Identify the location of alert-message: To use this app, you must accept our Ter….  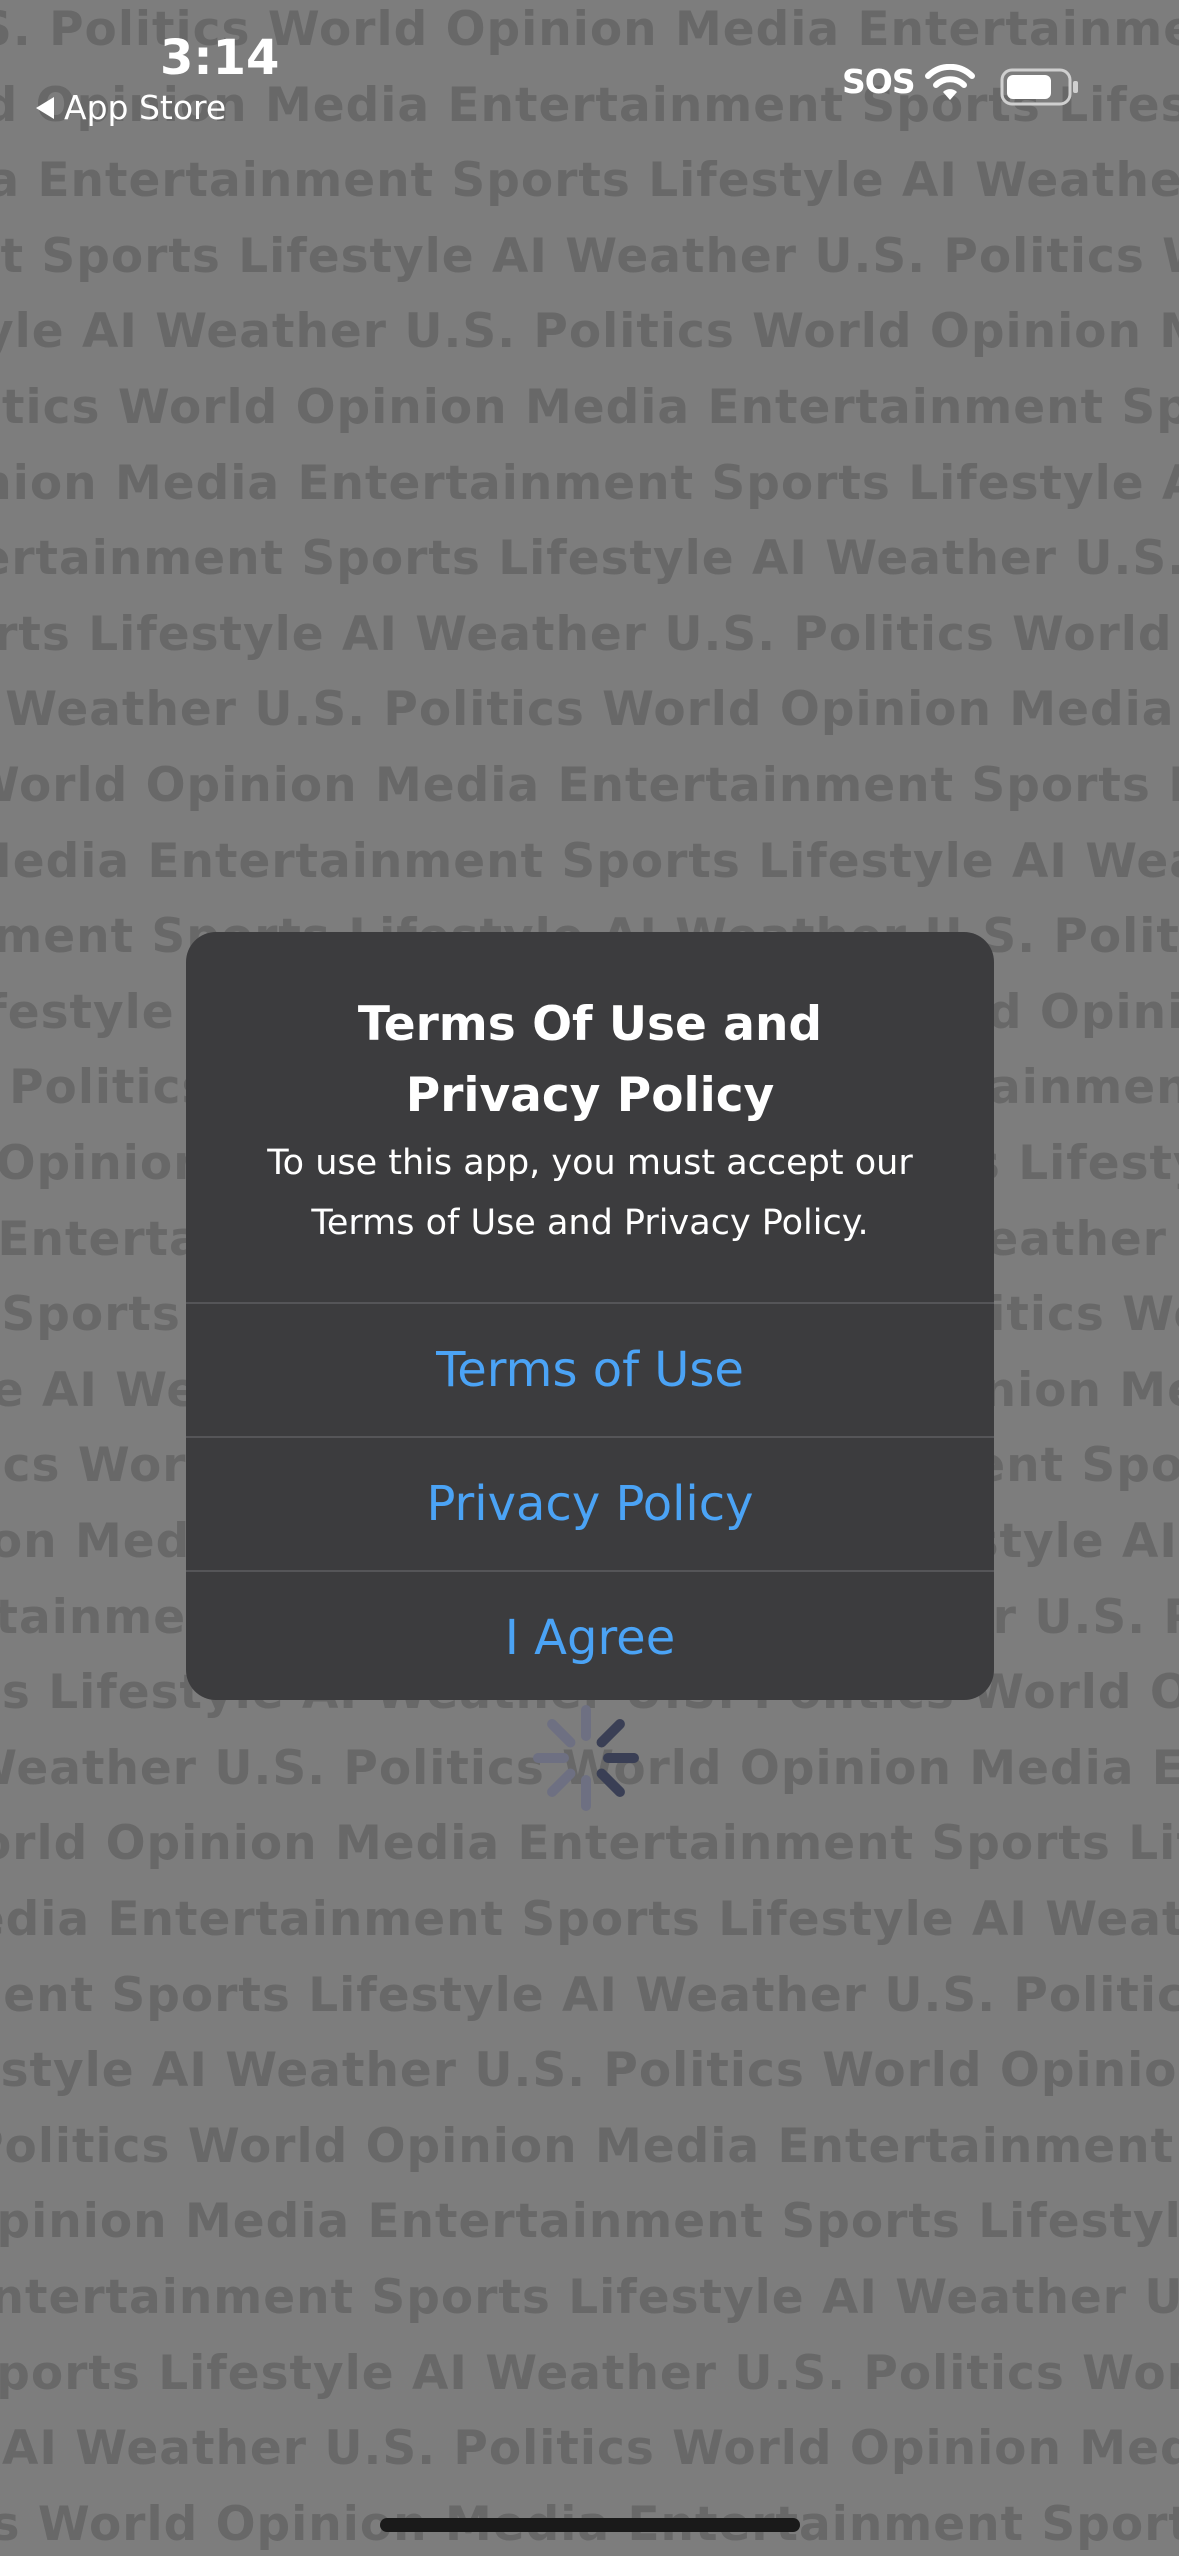
(590, 1193).